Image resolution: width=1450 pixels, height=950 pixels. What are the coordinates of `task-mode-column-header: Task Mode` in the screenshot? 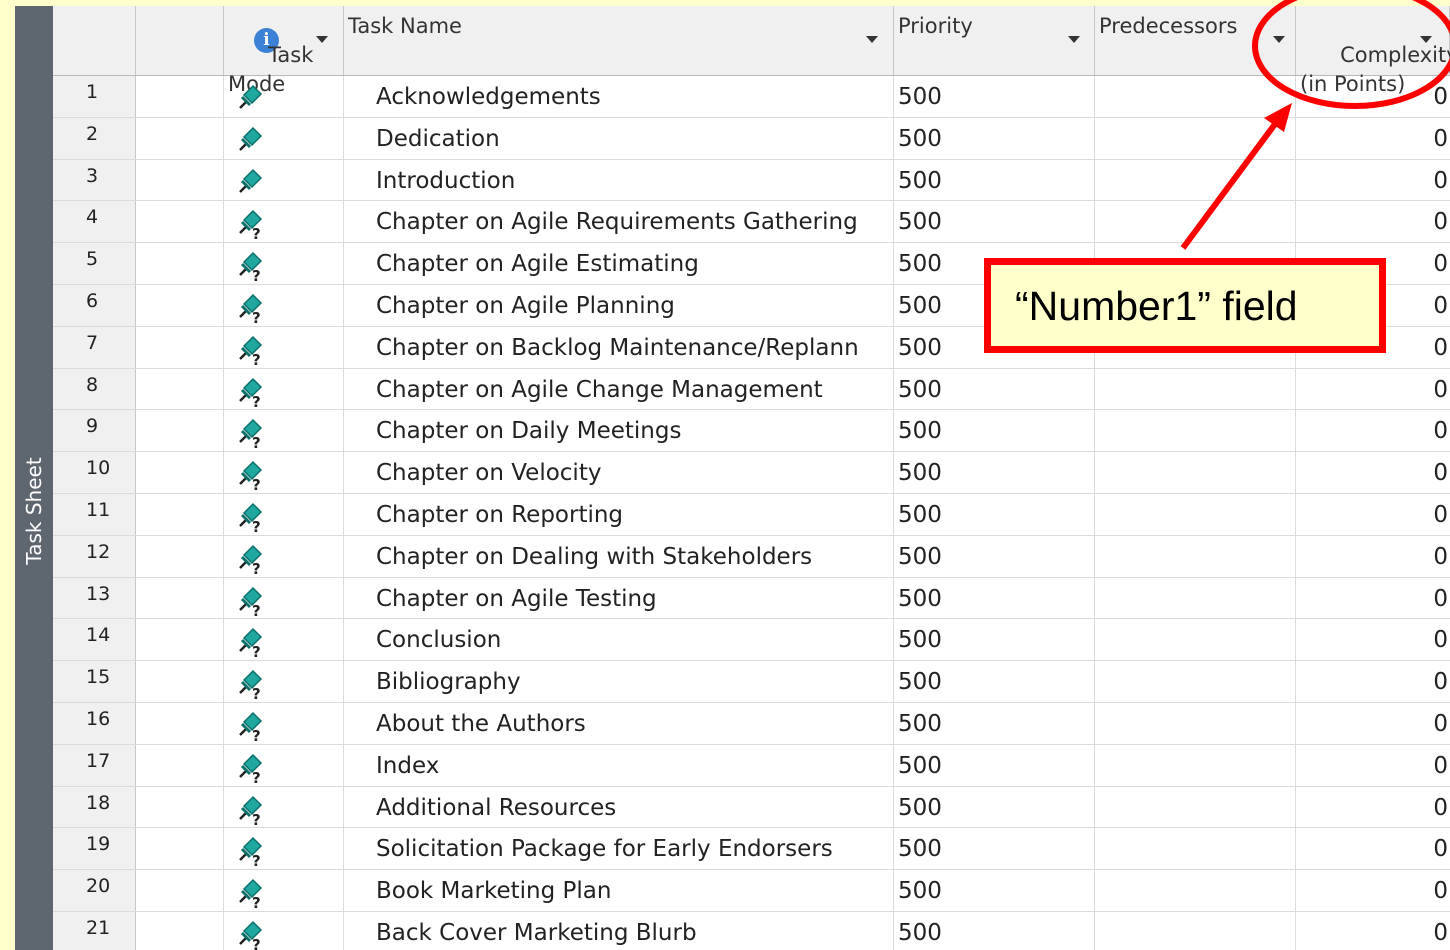 It's located at (284, 51).